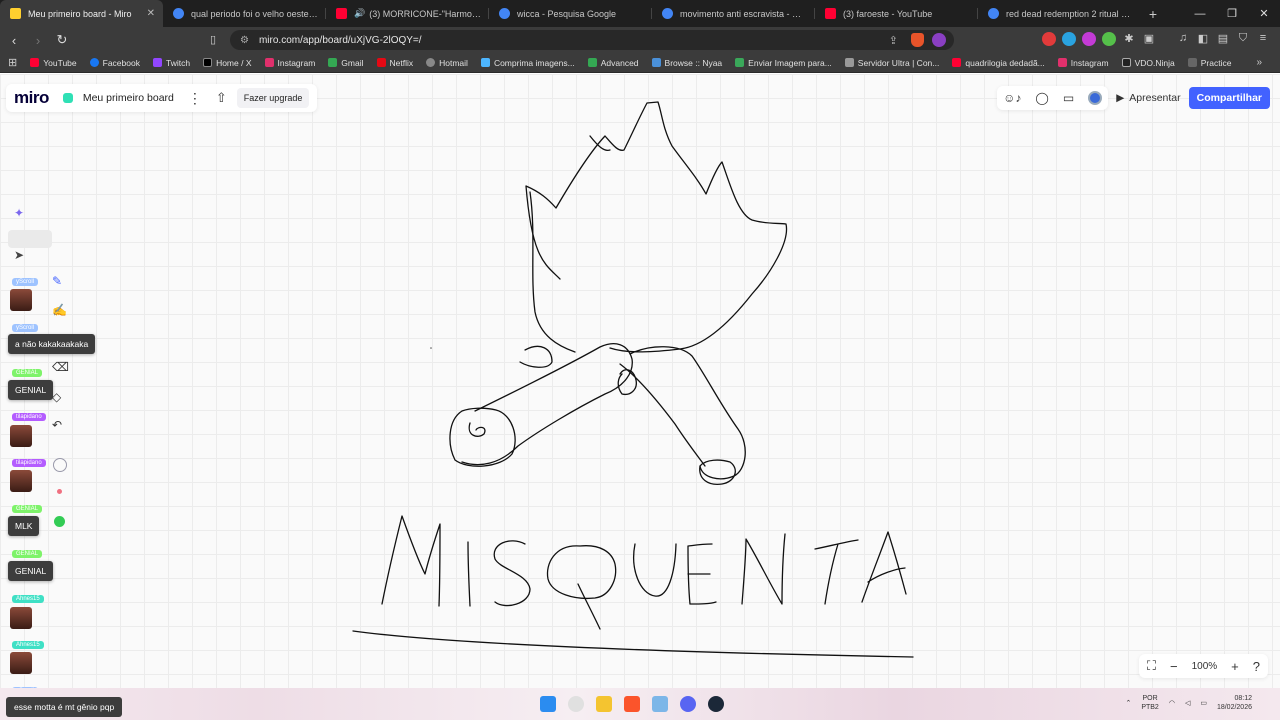 The image size is (1280, 720). Describe the element at coordinates (1232, 13) in the screenshot. I see `maximize-icon: ❐` at that location.